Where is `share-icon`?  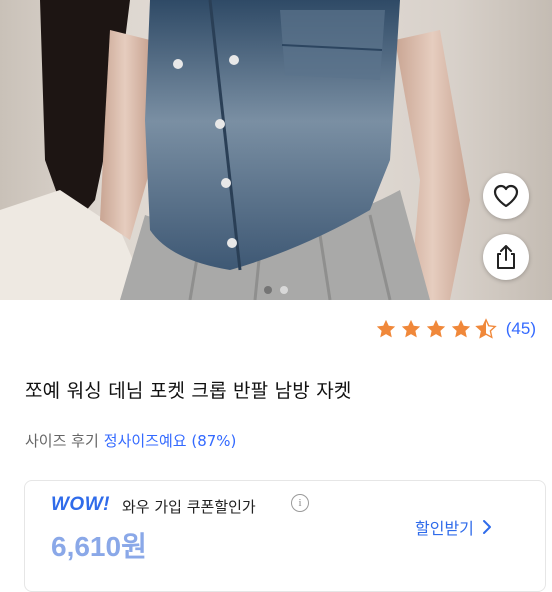 share-icon is located at coordinates (506, 257).